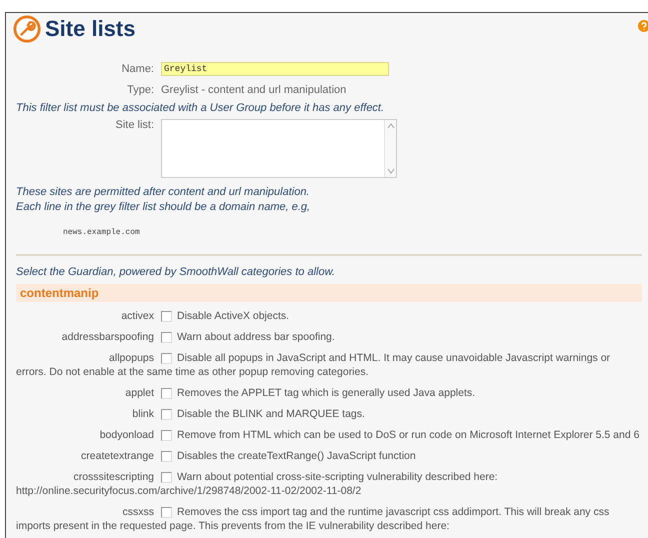 The height and width of the screenshot is (538, 648). I want to click on category-description: Warn about address bar spoofing., so click(256, 337).